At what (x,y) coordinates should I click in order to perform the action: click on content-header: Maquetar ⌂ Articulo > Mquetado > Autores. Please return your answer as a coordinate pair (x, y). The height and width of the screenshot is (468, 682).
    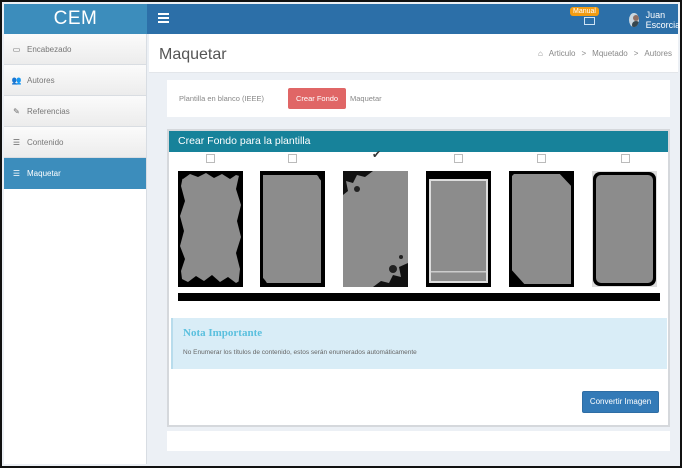
    Looking at the image, I should click on (413, 53).